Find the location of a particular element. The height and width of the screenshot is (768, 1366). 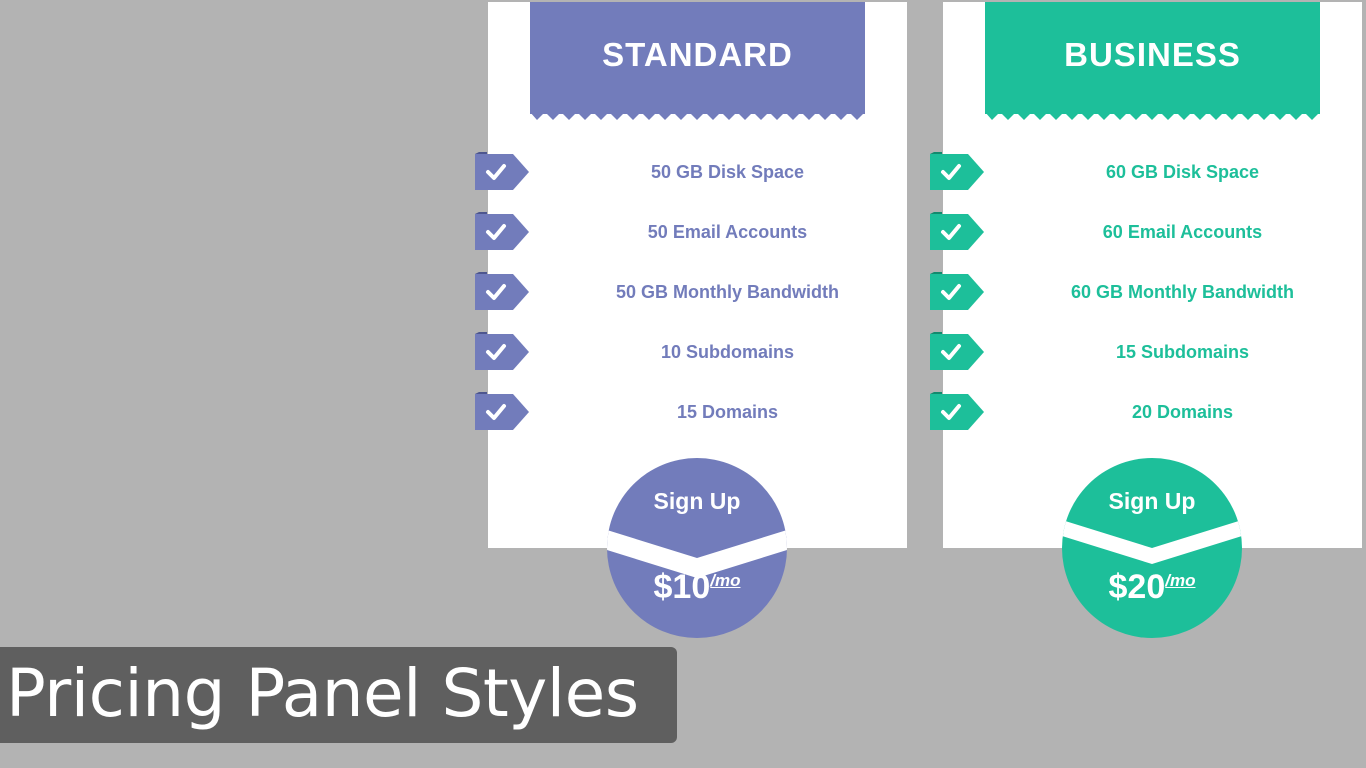

feature-label: 15 Domains is located at coordinates (727, 412).